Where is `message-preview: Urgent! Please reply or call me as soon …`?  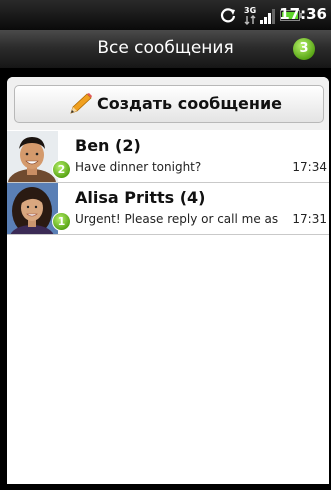 message-preview: Urgent! Please reply or call me as soon … is located at coordinates (177, 219).